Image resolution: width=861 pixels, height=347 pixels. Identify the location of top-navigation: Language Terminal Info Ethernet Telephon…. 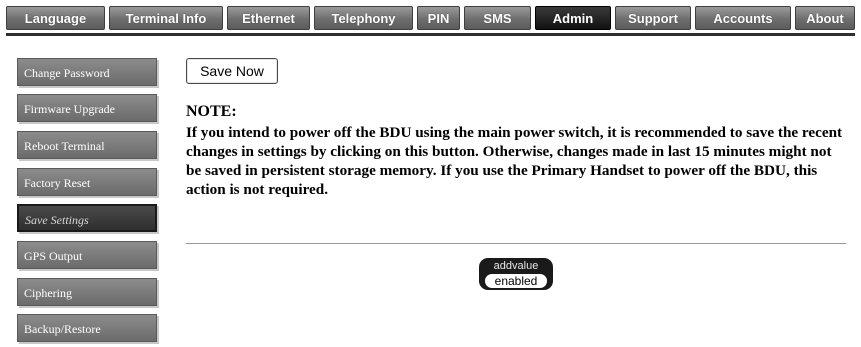
(430, 20).